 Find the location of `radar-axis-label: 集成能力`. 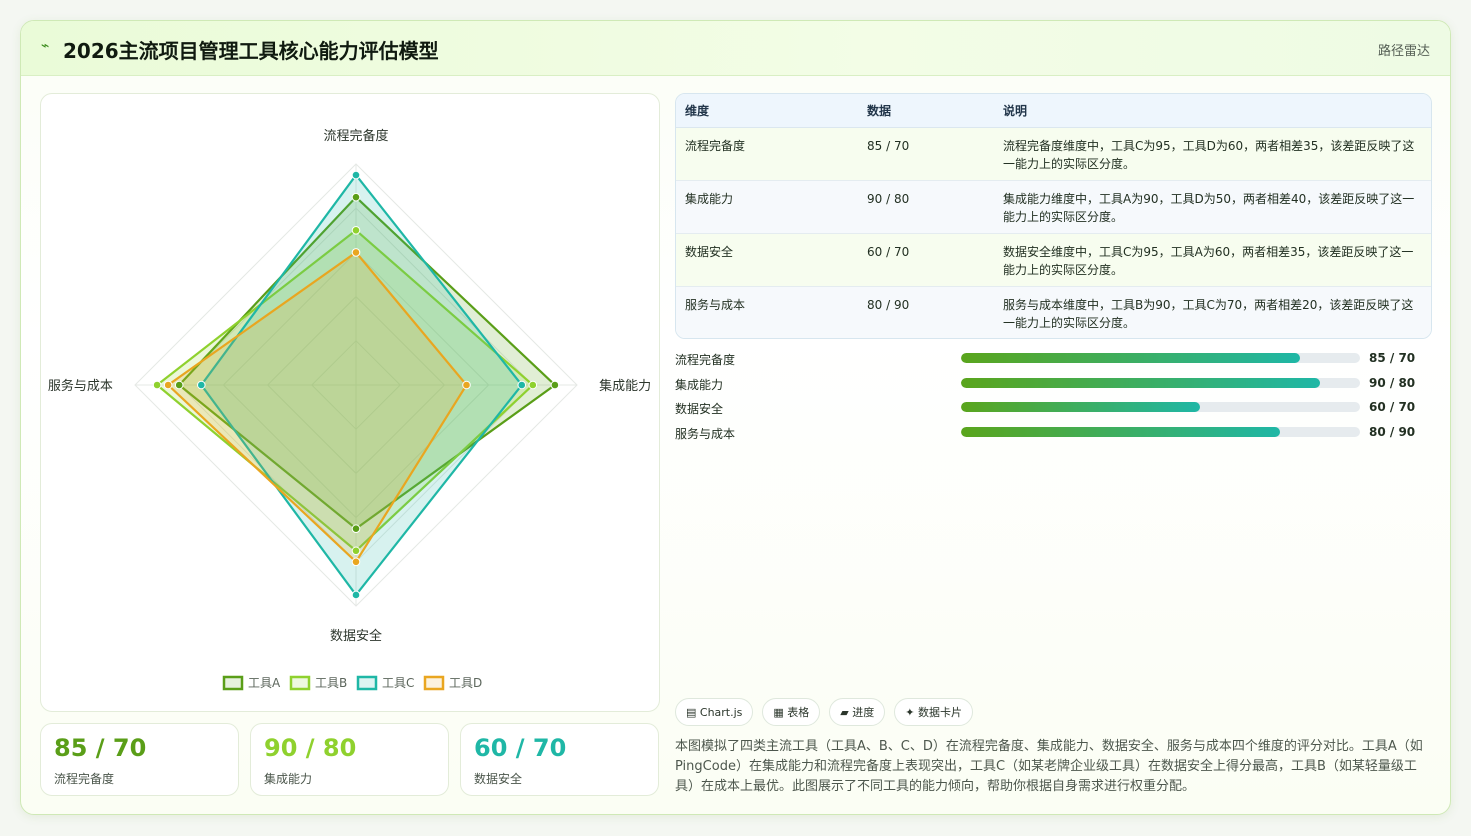

radar-axis-label: 集成能力 is located at coordinates (625, 386).